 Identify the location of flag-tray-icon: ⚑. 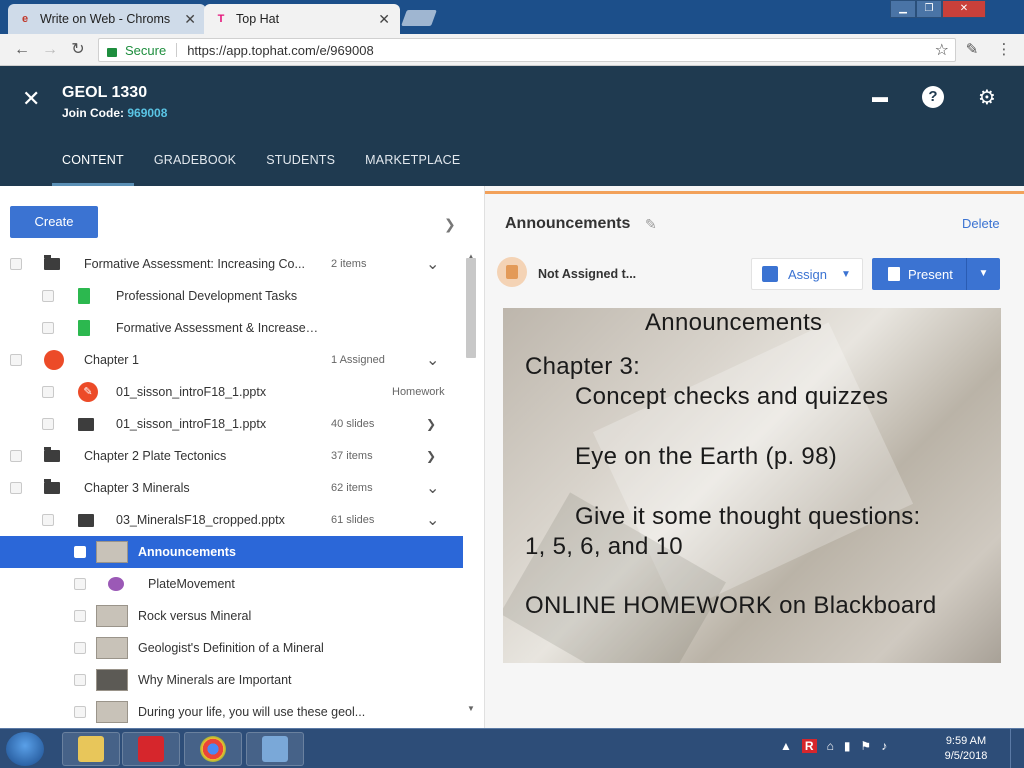
(865, 746).